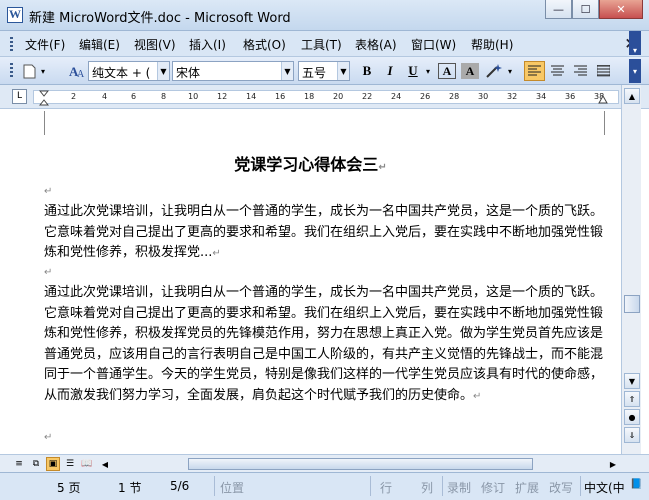  Describe the element at coordinates (53, 464) in the screenshot. I see `print-layout-view-icon: ▣` at that location.